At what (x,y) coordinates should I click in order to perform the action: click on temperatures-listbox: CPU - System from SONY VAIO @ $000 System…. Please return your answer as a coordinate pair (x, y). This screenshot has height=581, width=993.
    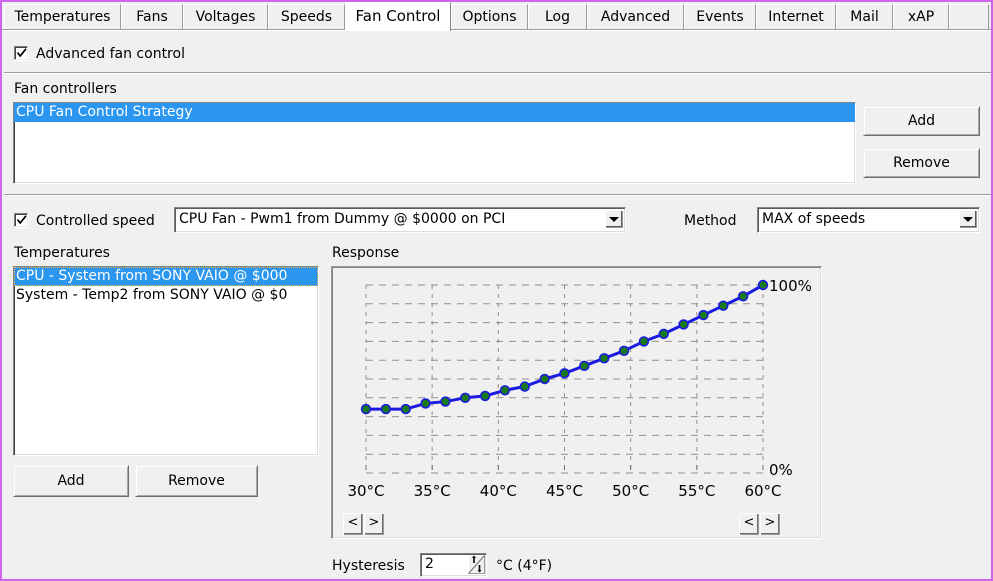
    Looking at the image, I should click on (166, 361).